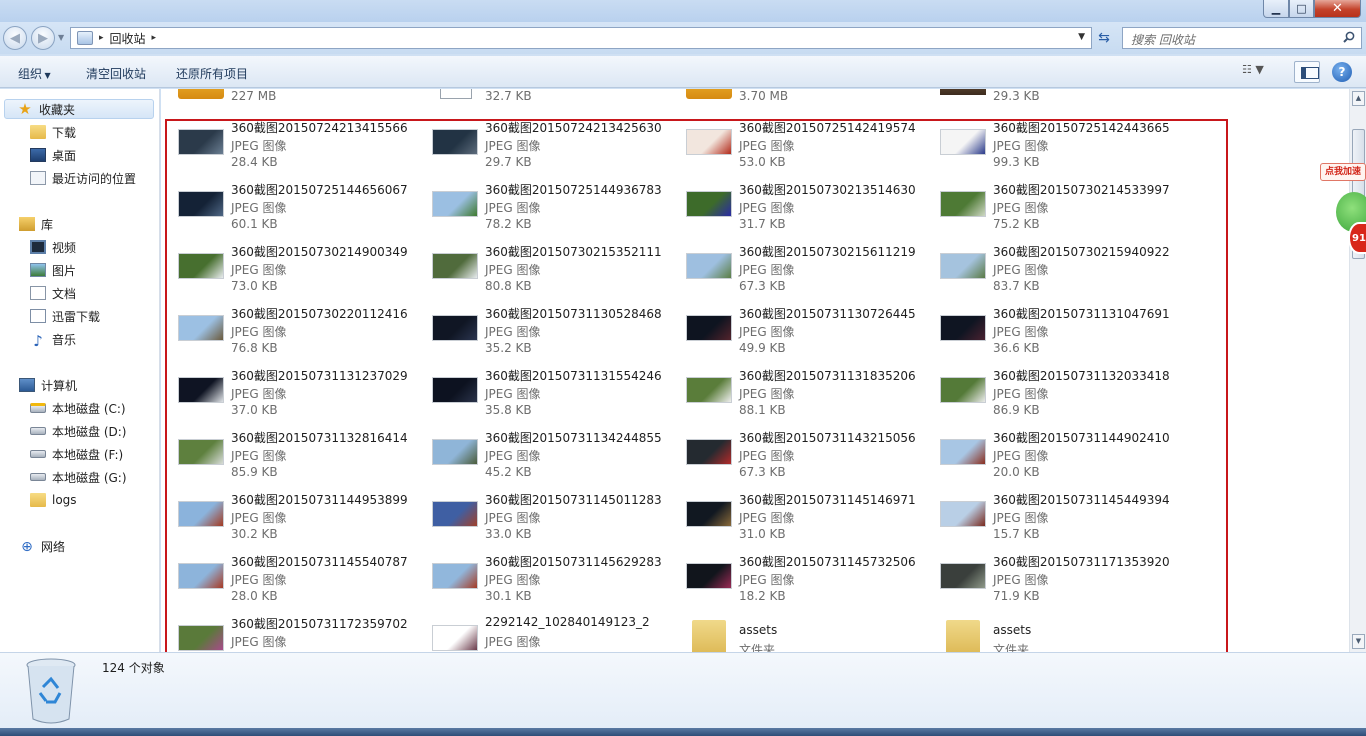 The image size is (1366, 736). Describe the element at coordinates (811, 583) in the screenshot. I see `file-item: 360截图20150731145732506 JPEG 图像 18.2 KB` at that location.